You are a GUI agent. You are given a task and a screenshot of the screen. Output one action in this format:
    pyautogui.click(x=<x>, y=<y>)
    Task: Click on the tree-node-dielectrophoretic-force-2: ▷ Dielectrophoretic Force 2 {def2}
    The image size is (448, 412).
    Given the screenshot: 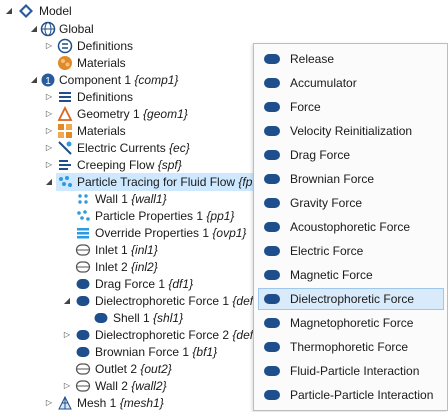 What is the action you would take?
    pyautogui.click(x=132, y=335)
    